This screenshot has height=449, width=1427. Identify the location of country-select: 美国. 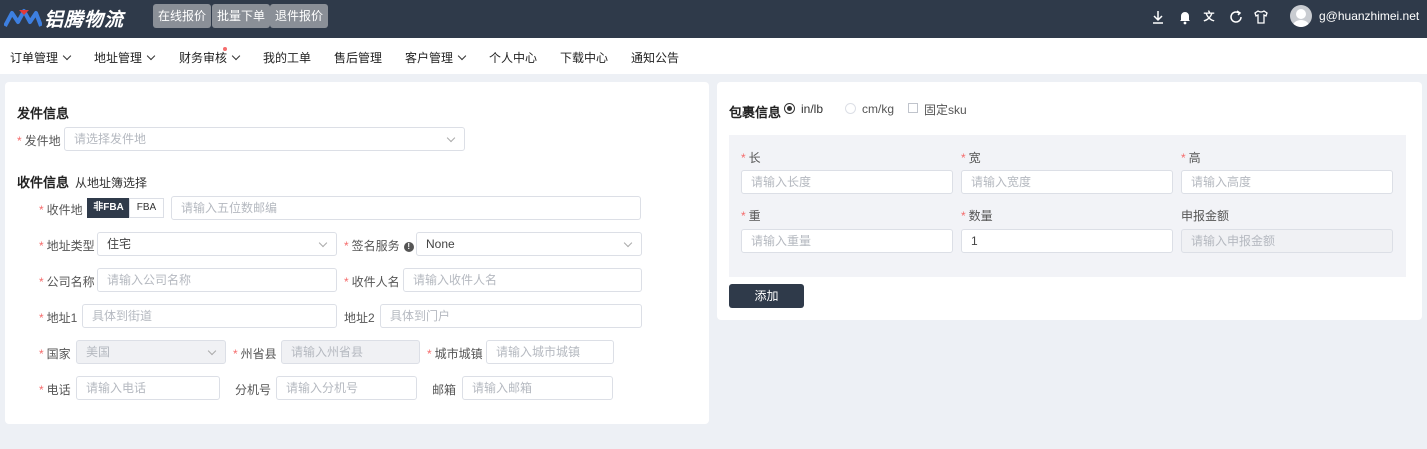
(151, 352).